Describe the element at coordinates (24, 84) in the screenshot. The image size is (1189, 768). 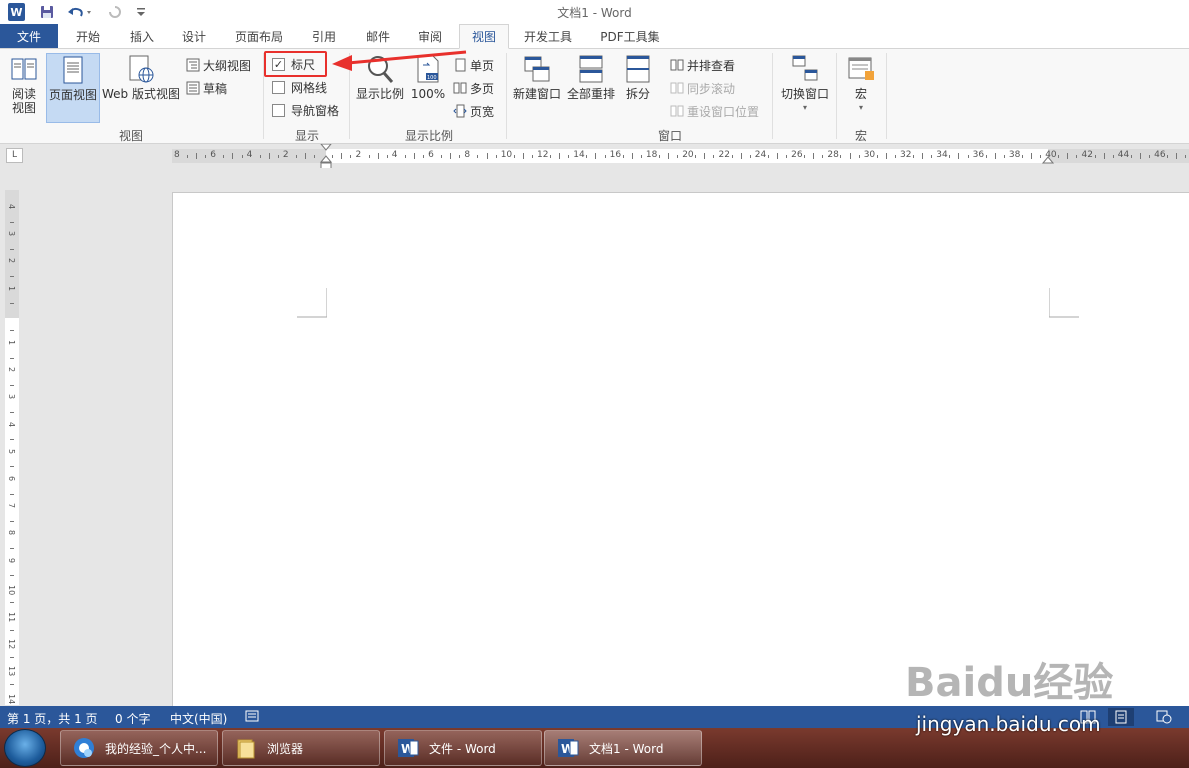
I see `read-mode-button: 阅读 视图` at that location.